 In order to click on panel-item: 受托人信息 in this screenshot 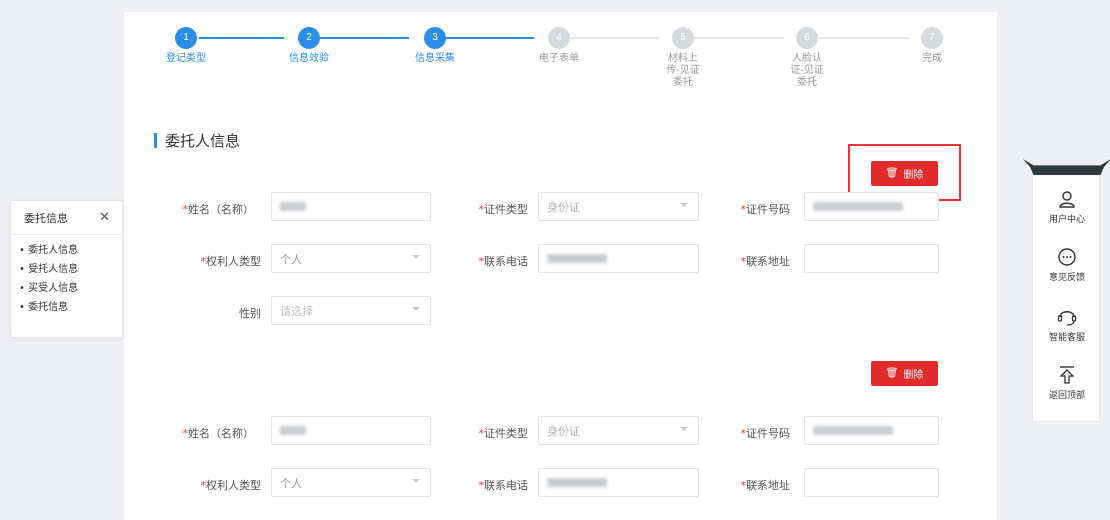, I will do `click(70, 270)`.